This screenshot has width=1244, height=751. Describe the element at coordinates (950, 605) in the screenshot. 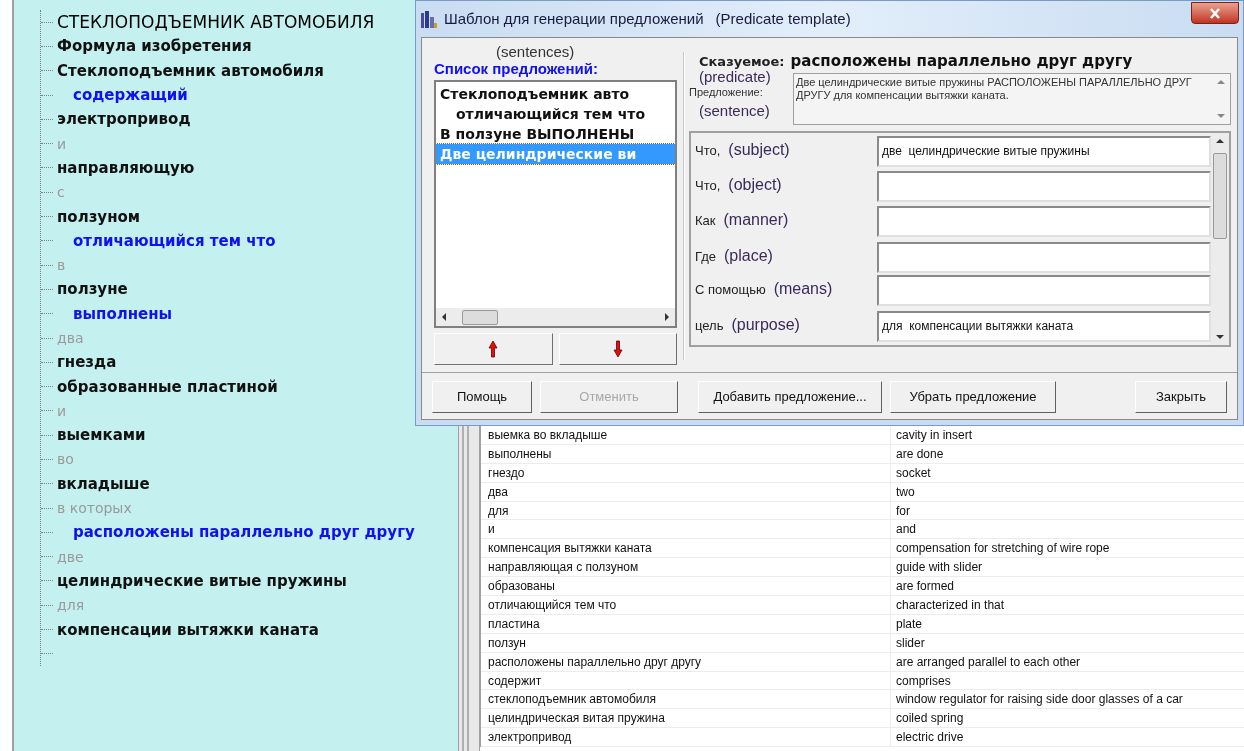

I see `table-cell-text: characterized in that` at that location.